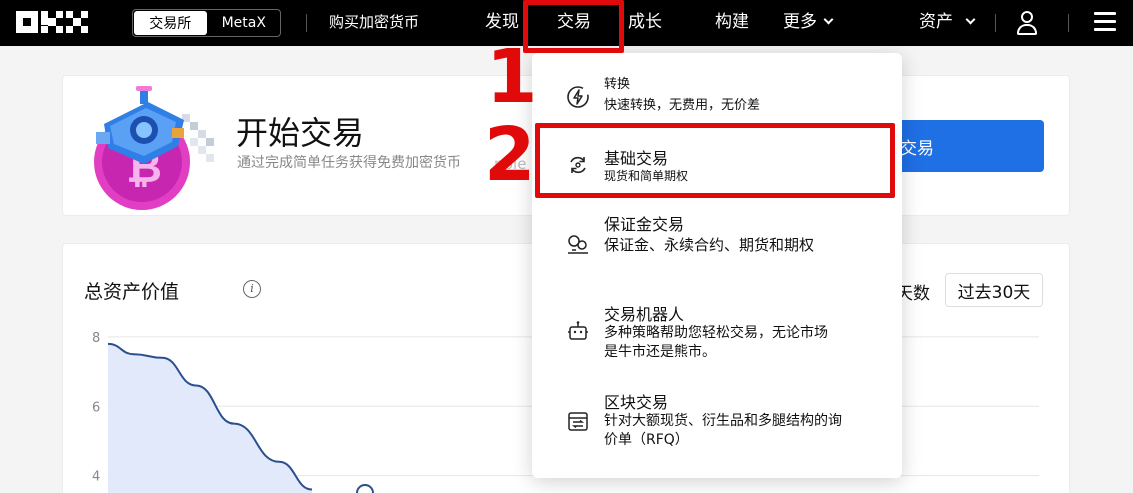 The width and height of the screenshot is (1133, 493). I want to click on assets-label: 资产, so click(936, 22).